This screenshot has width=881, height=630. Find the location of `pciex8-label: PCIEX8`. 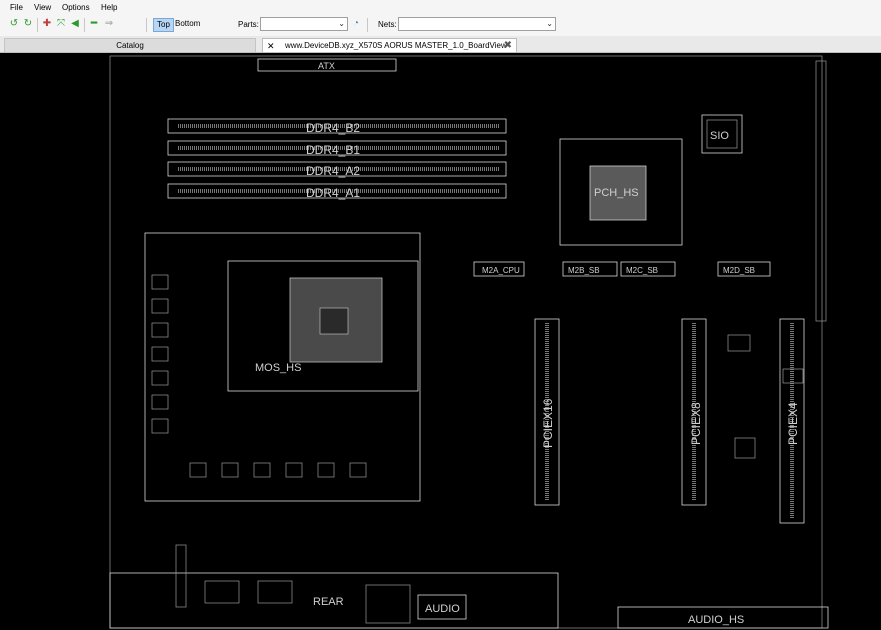

pciex8-label: PCIEX8 is located at coordinates (696, 423).